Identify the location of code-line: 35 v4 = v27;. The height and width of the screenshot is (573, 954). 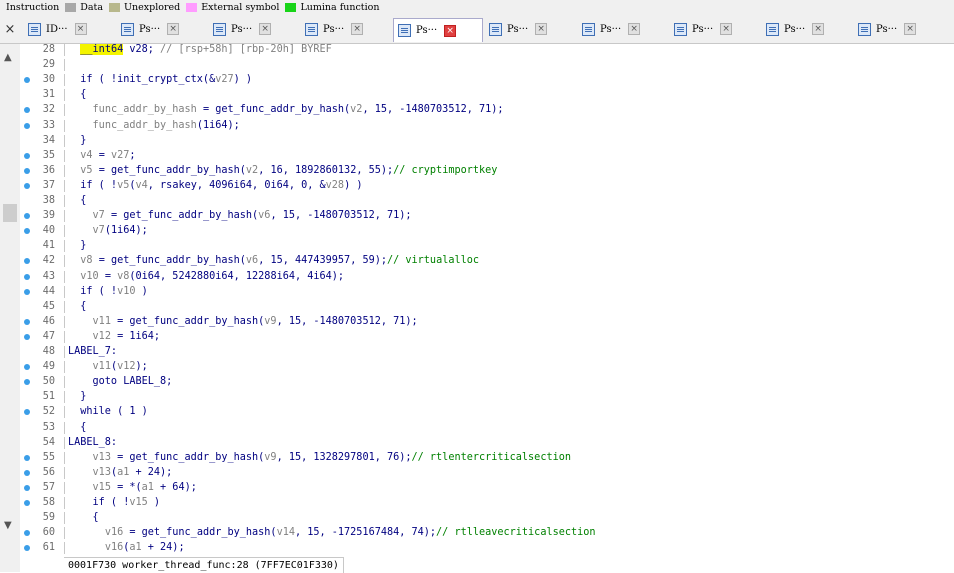
(487, 155).